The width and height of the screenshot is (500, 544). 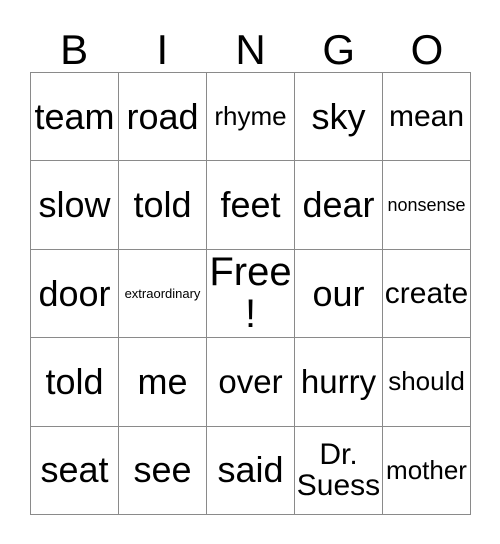 I want to click on bingo-cell: rhyme, so click(x=251, y=117).